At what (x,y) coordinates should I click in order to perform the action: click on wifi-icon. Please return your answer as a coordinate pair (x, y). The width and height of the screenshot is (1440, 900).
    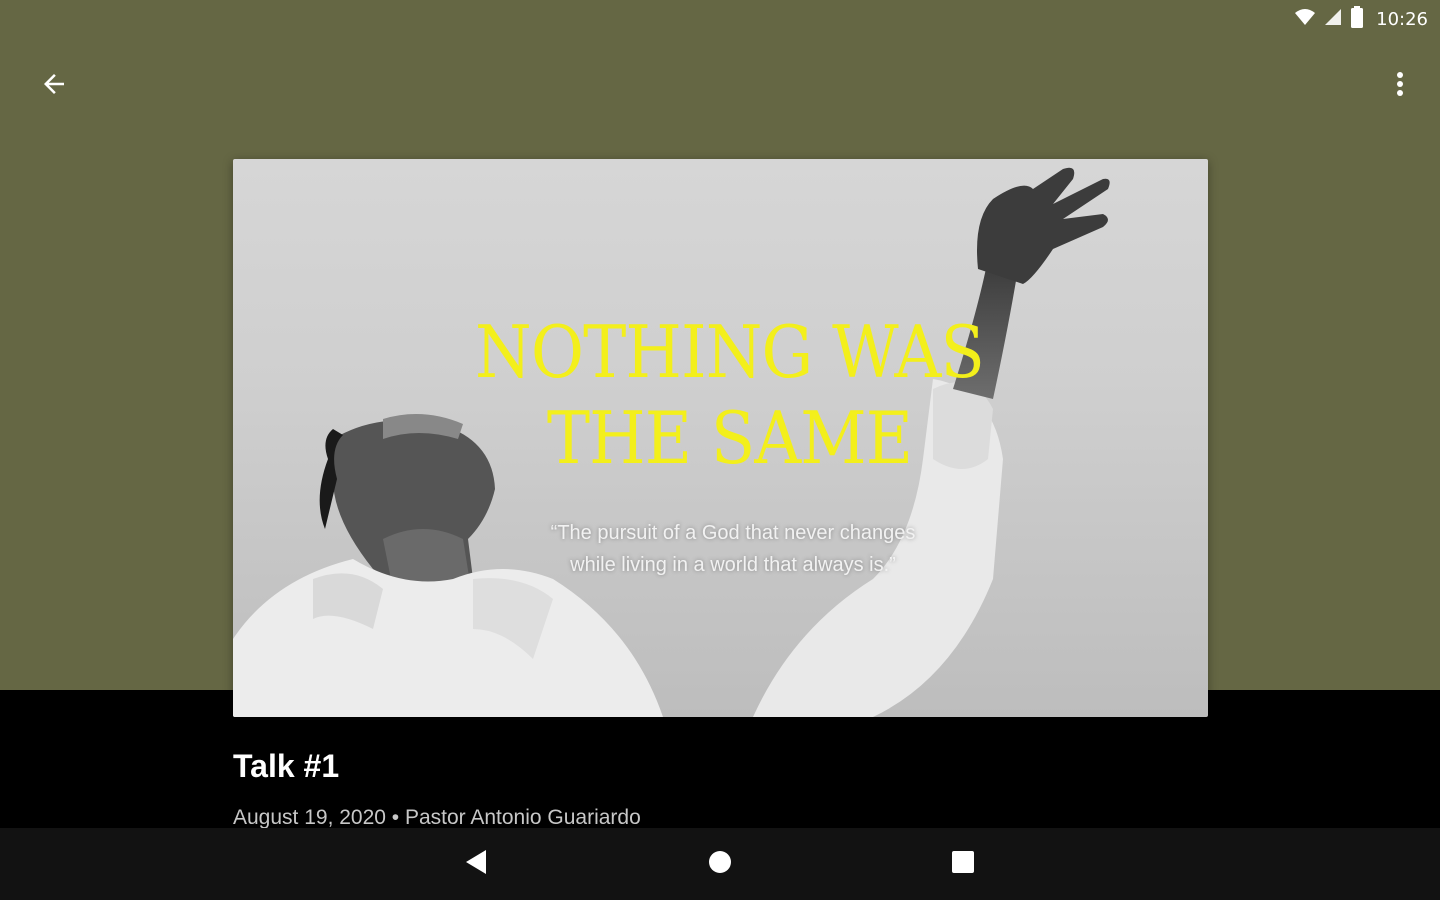
    Looking at the image, I should click on (1305, 19).